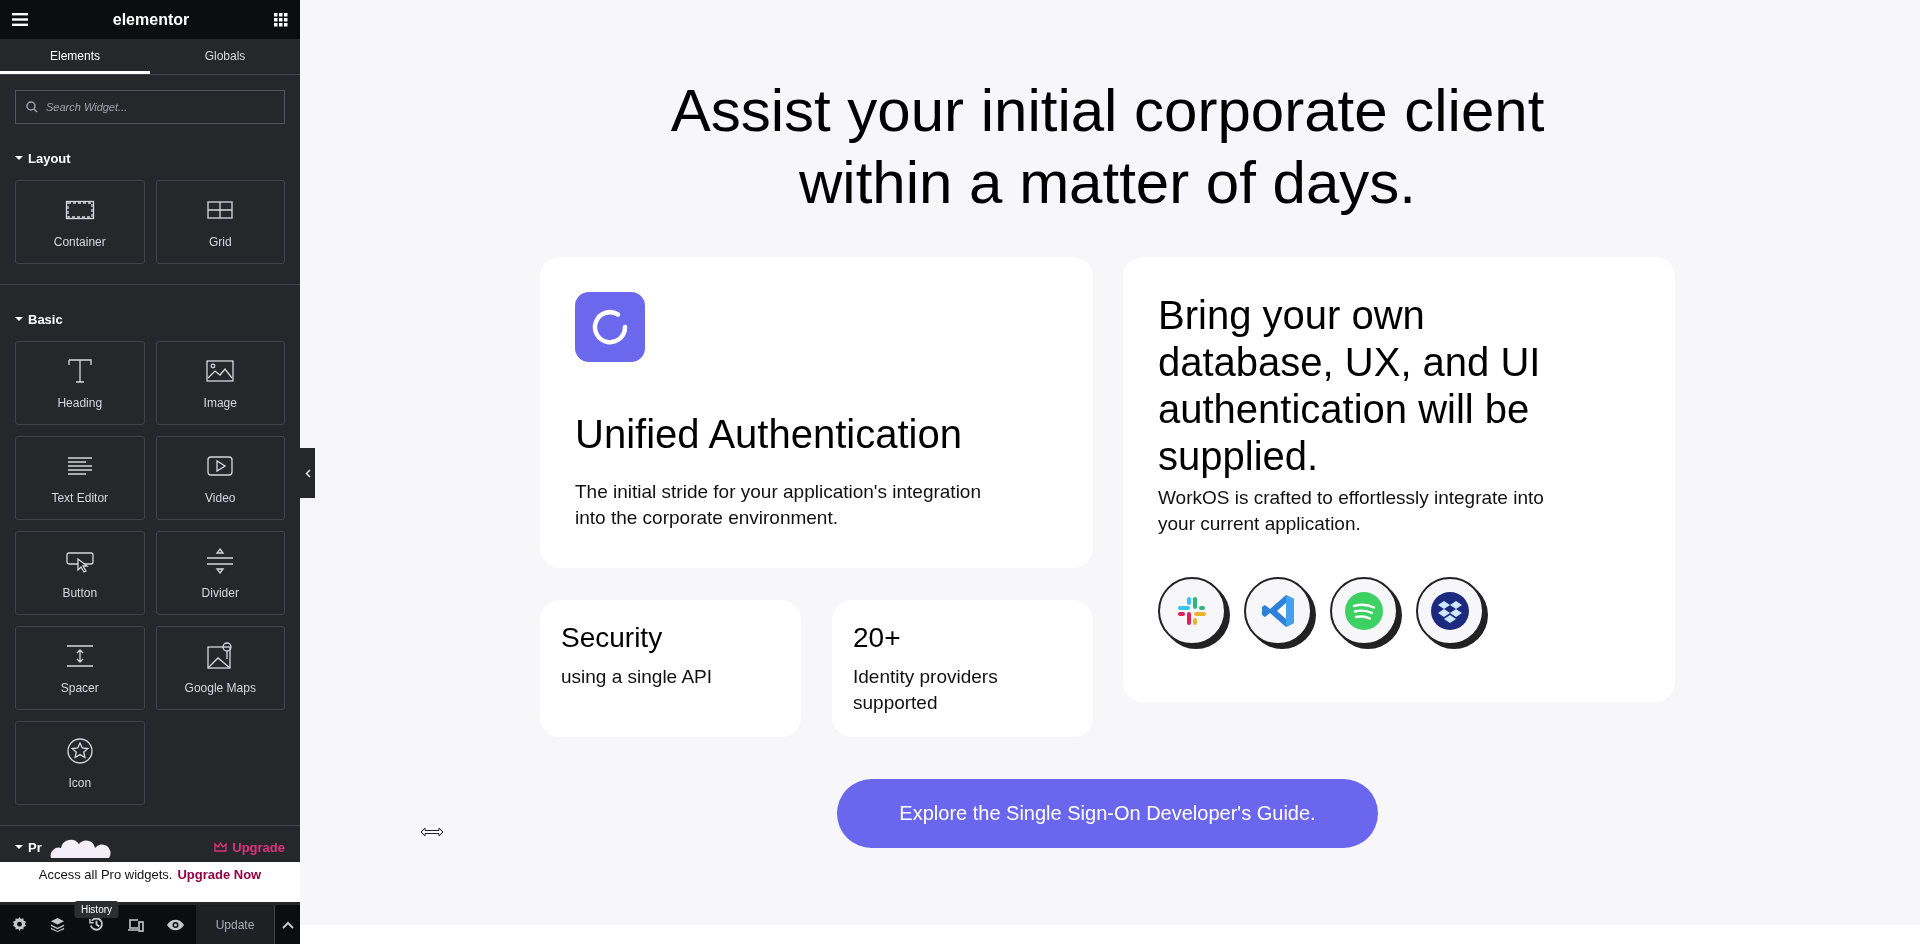 The image size is (1920, 944). Describe the element at coordinates (220, 668) in the screenshot. I see `widget-tile: Google Maps` at that location.